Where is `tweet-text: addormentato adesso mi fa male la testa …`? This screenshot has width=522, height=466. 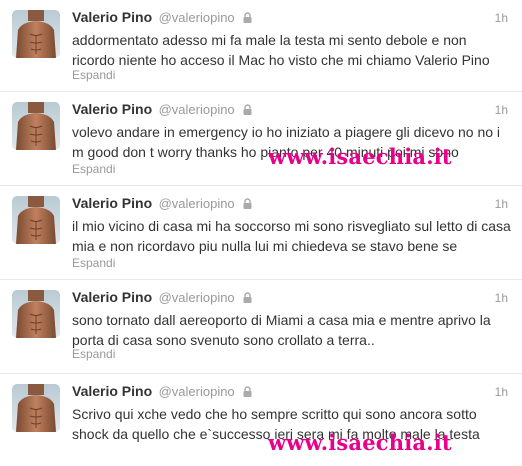 tweet-text: addormentato adesso mi fa male la testa … is located at coordinates (281, 50).